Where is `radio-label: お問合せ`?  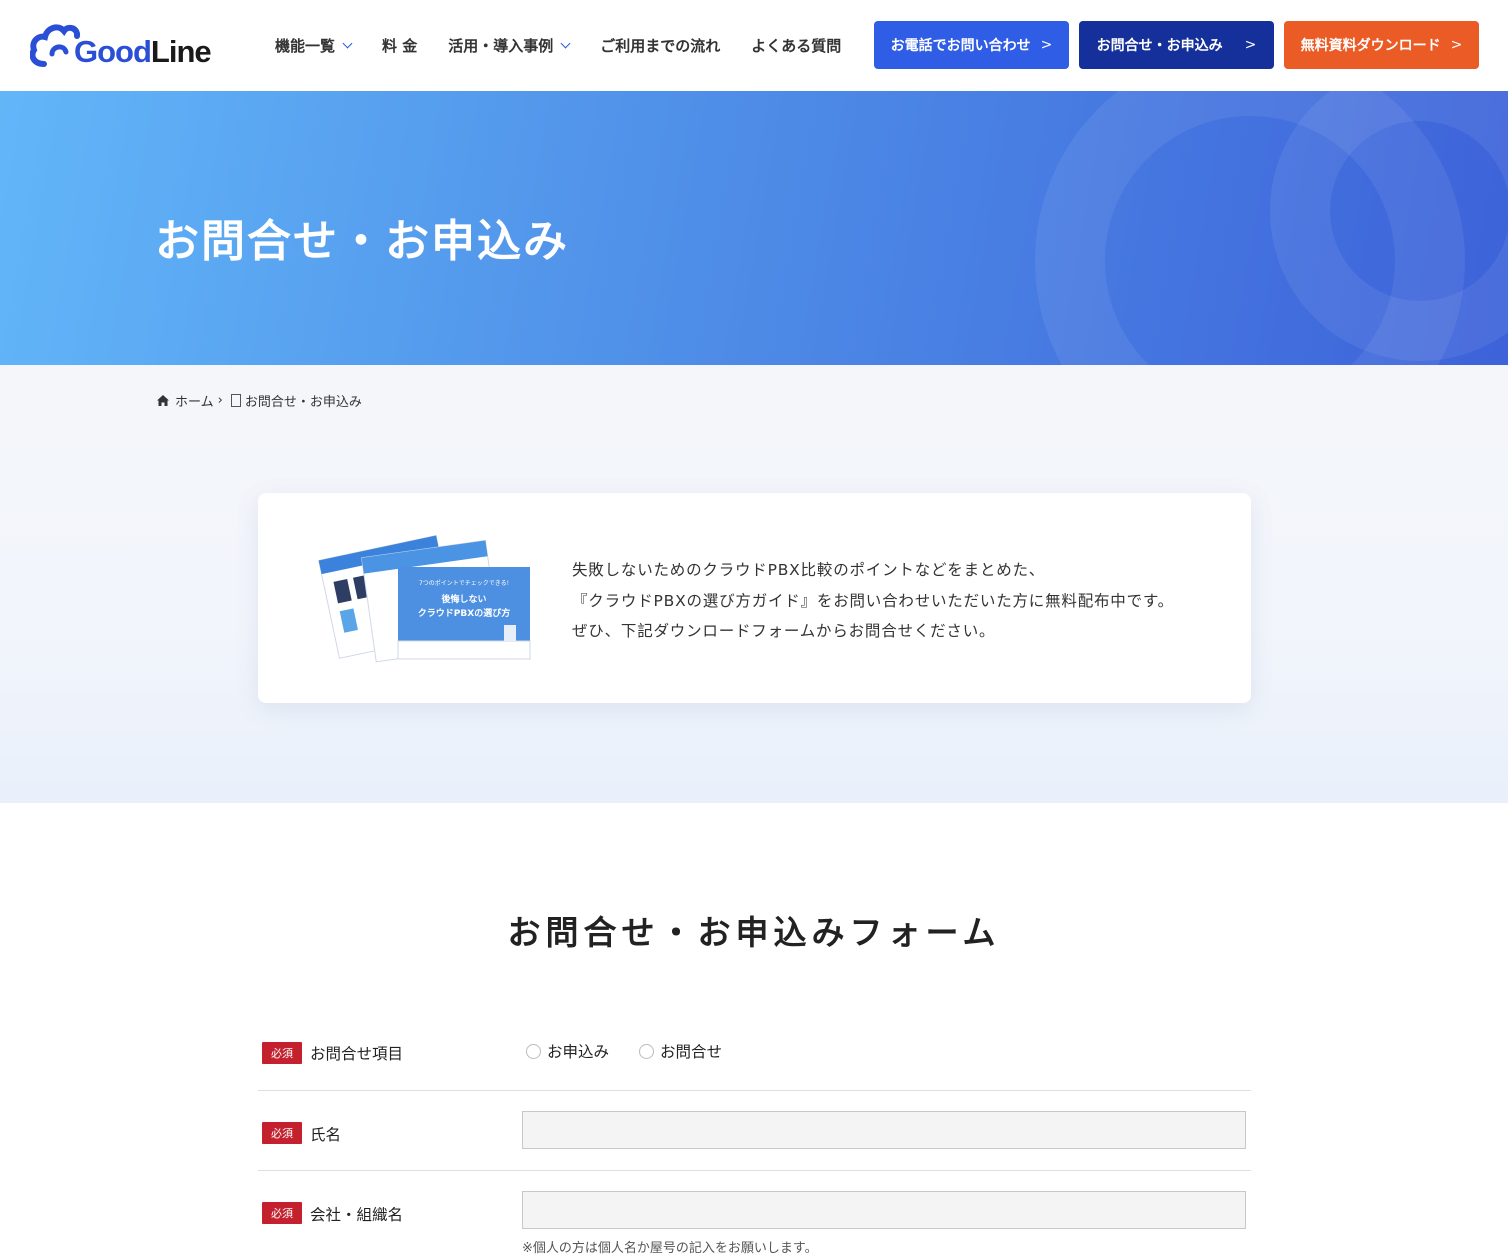
radio-label: お問合せ is located at coordinates (691, 1052).